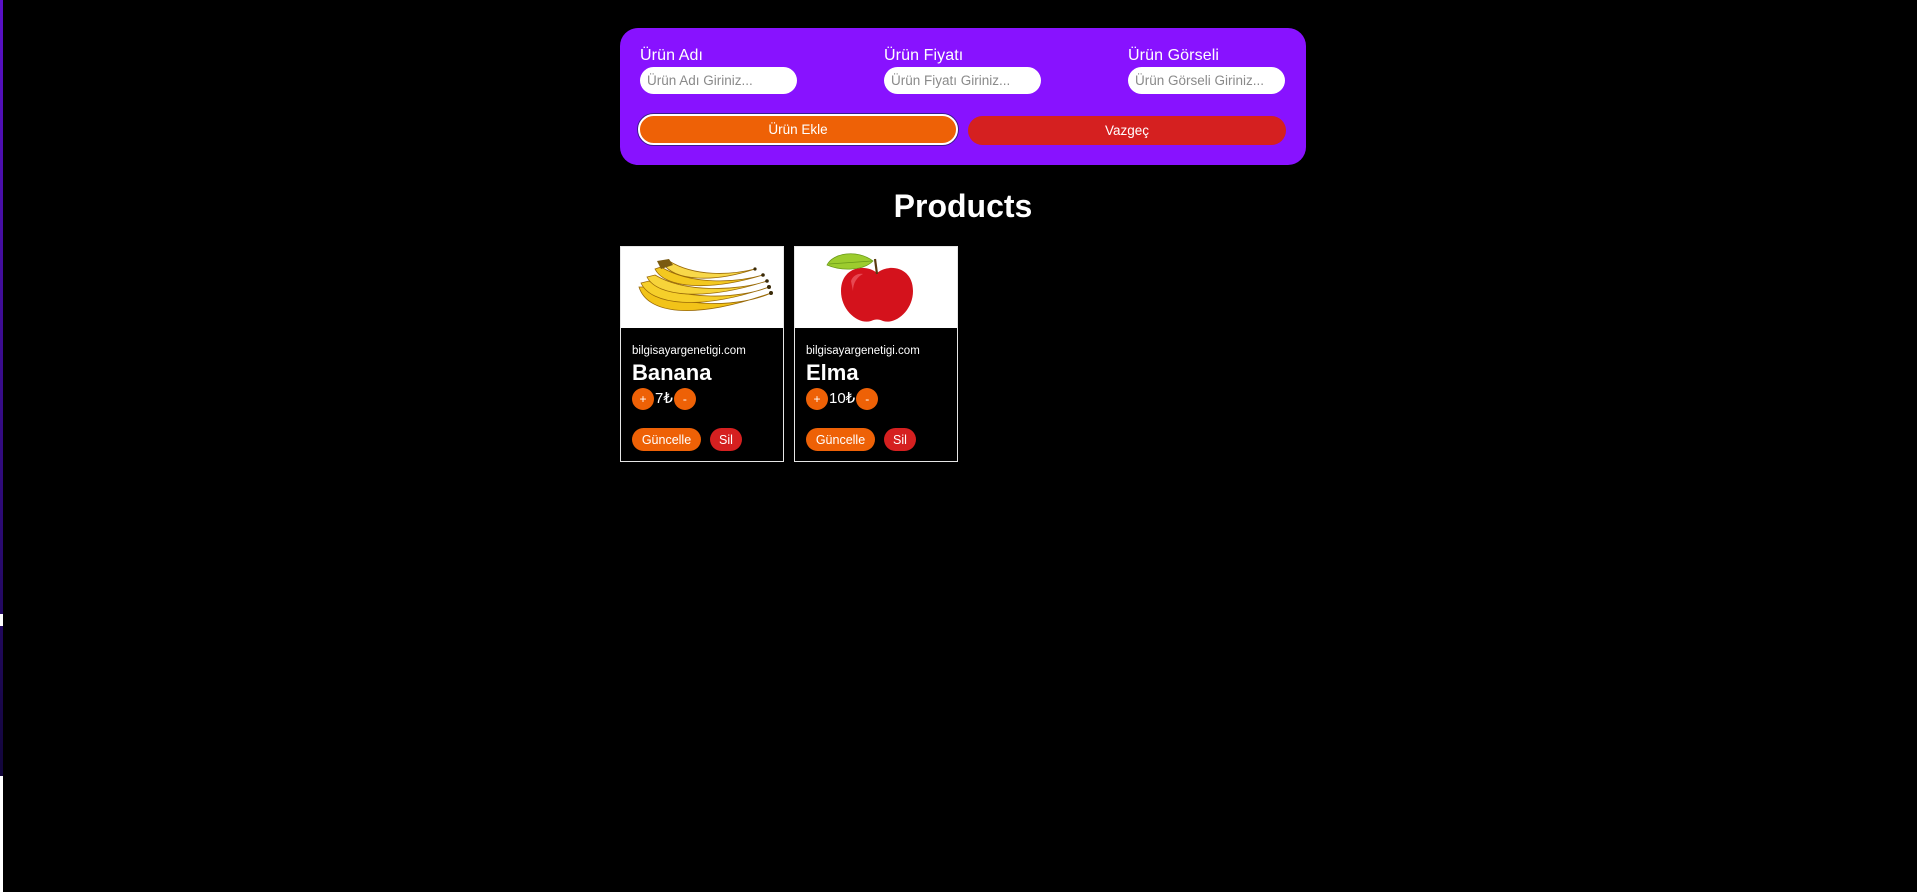 The image size is (1917, 892). What do you see at coordinates (798, 129) in the screenshot?
I see `add-product-button: Ürün Ekle` at bounding box center [798, 129].